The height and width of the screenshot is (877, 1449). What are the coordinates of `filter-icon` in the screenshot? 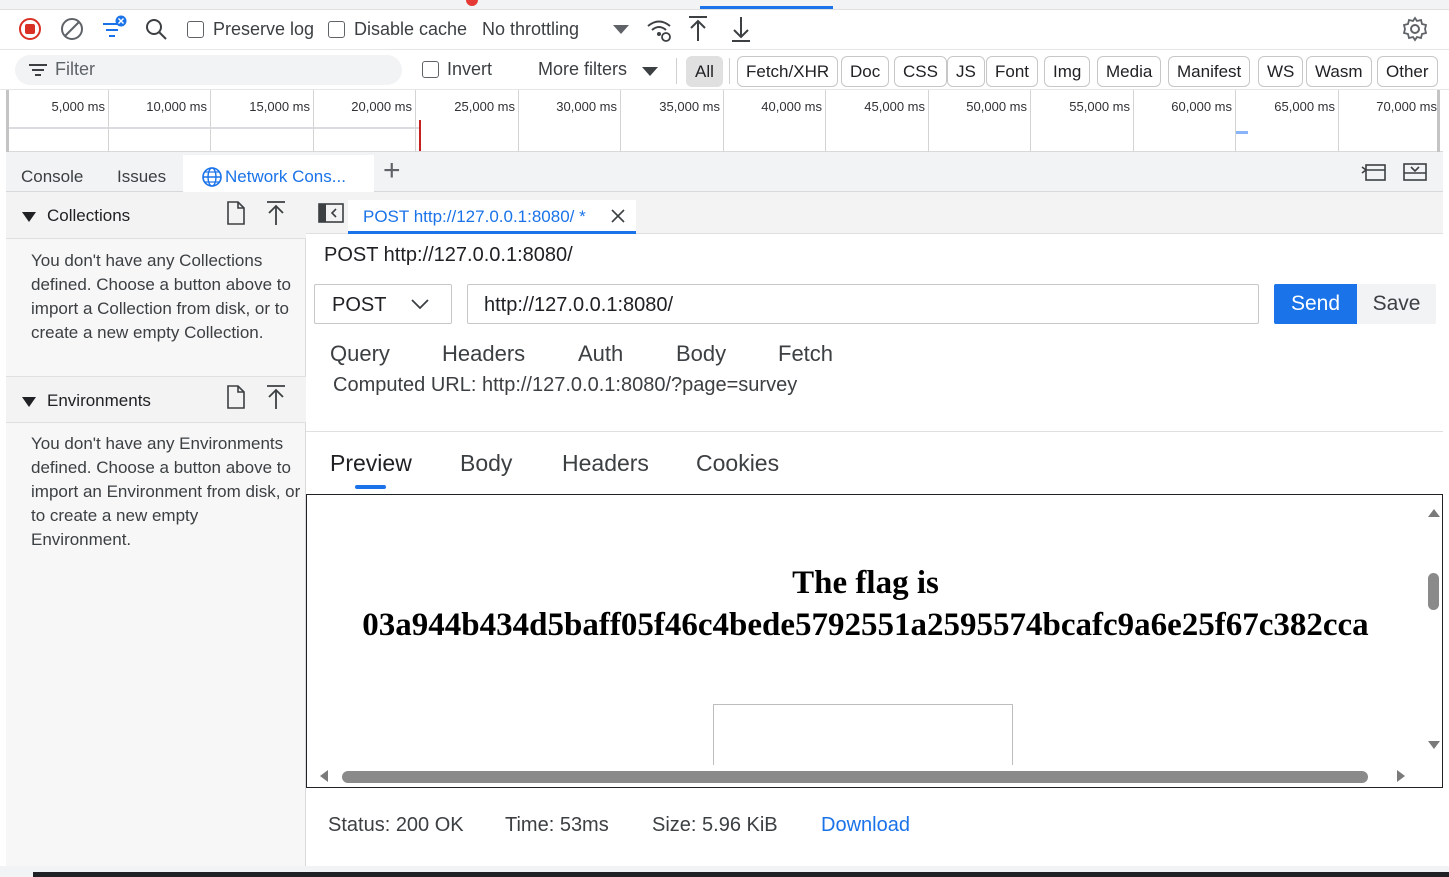 It's located at (115, 28).